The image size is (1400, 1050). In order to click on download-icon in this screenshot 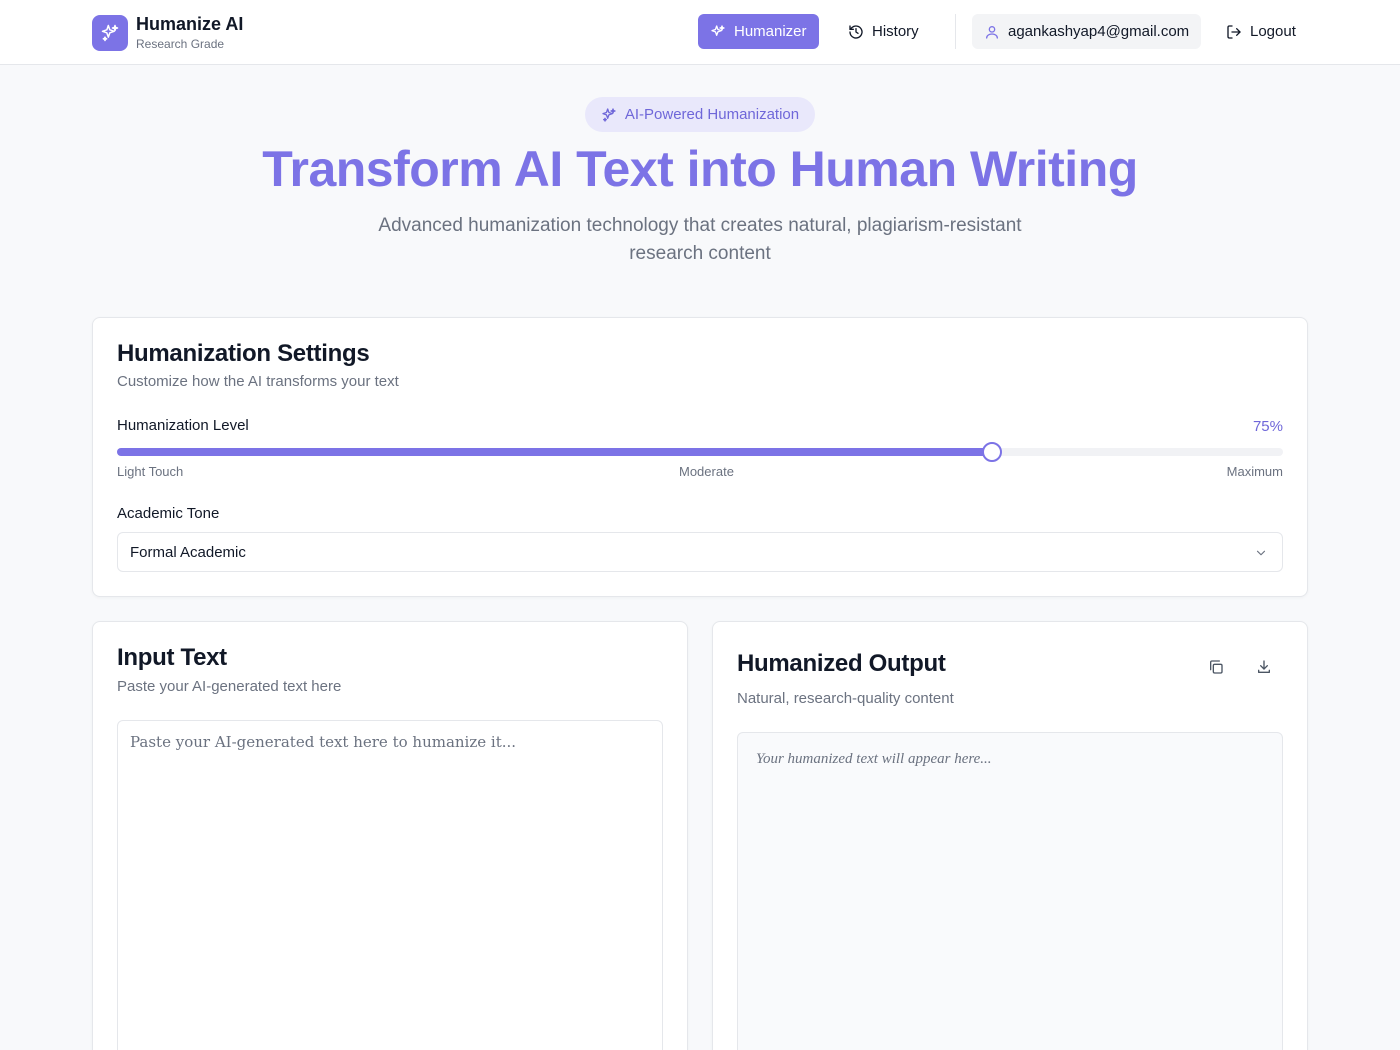, I will do `click(1264, 666)`.